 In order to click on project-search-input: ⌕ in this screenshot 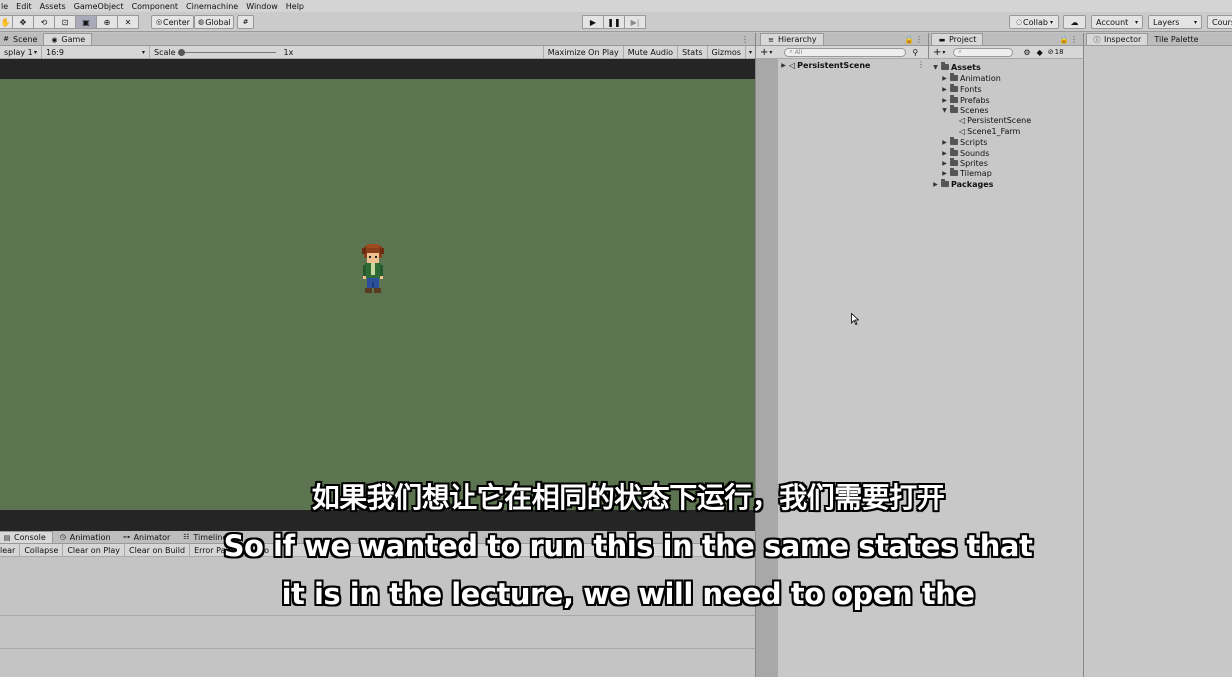, I will do `click(983, 52)`.